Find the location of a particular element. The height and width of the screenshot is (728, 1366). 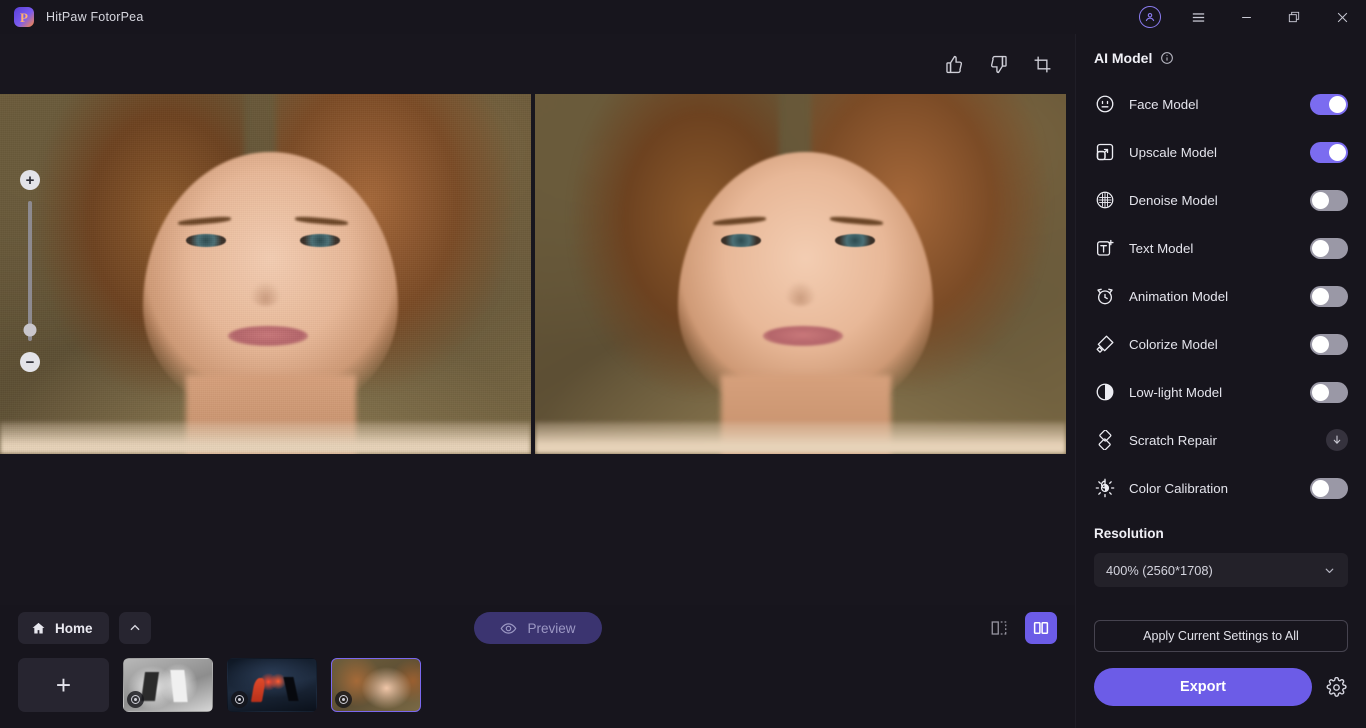

lowlight-model-icon is located at coordinates (1105, 392).